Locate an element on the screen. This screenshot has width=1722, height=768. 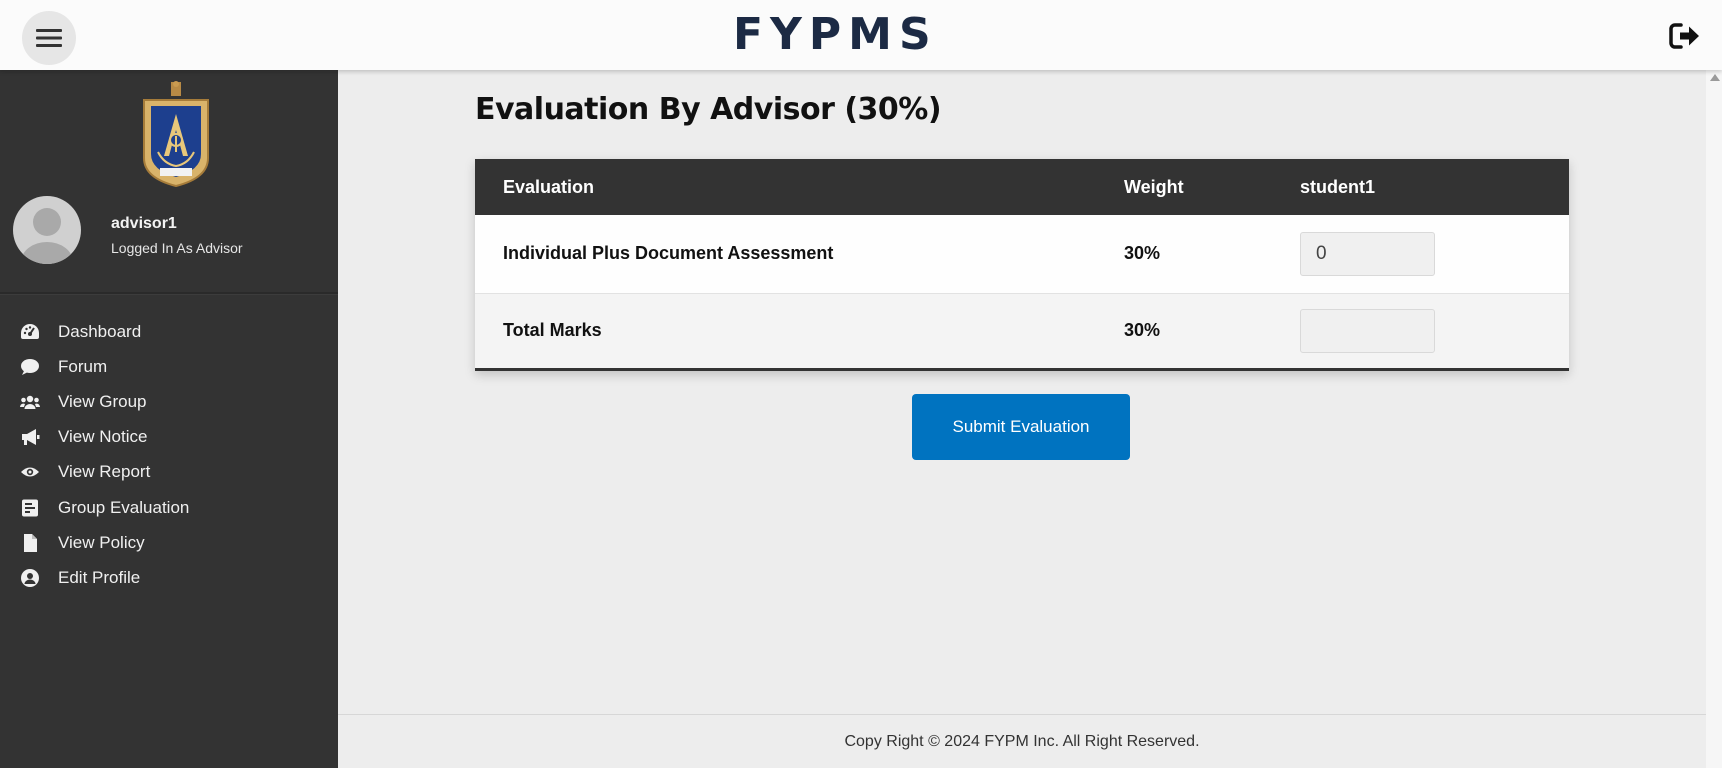
sidebar-item-view-report: View Report is located at coordinates (169, 472).